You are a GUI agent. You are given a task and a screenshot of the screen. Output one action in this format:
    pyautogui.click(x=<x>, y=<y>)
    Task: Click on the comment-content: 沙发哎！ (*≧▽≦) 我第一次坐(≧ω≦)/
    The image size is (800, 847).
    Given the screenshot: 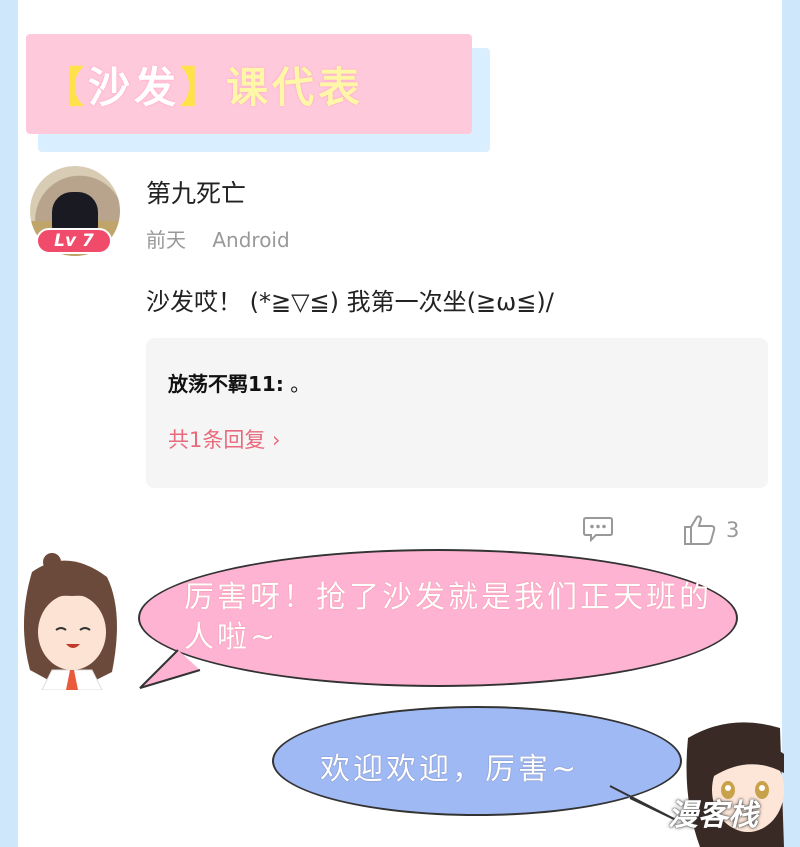 What is the action you would take?
    pyautogui.click(x=350, y=302)
    